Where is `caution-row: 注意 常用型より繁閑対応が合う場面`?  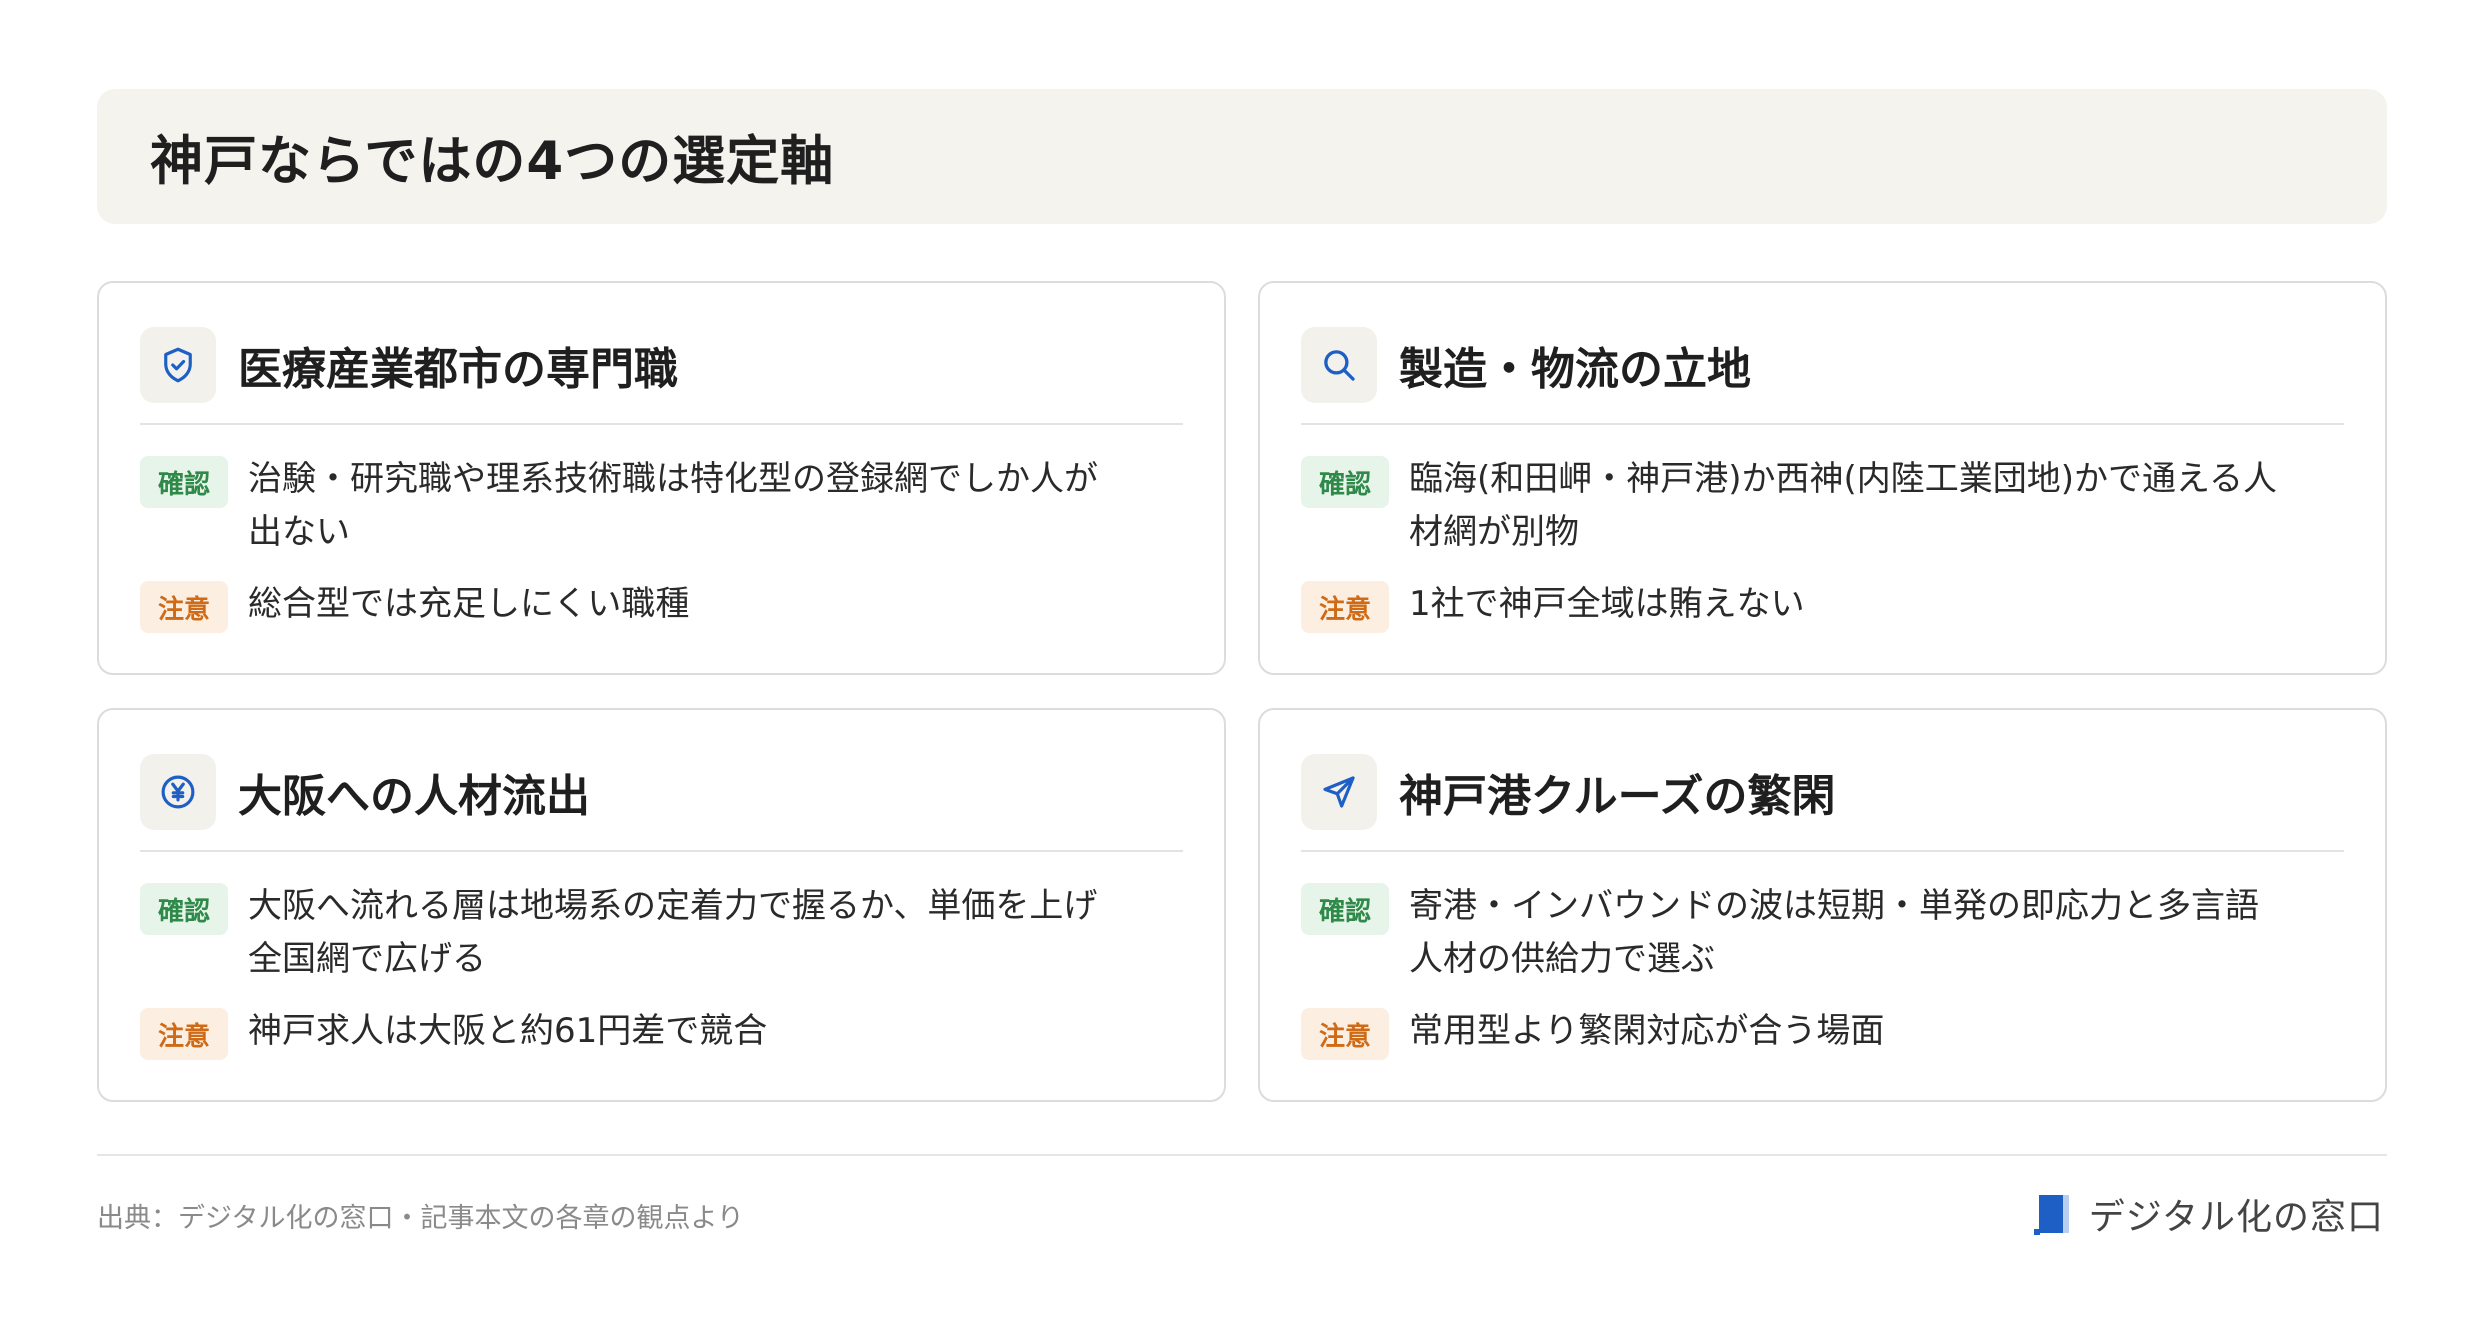 caution-row: 注意 常用型より繁閑対応が合う場面 is located at coordinates (1813, 1032).